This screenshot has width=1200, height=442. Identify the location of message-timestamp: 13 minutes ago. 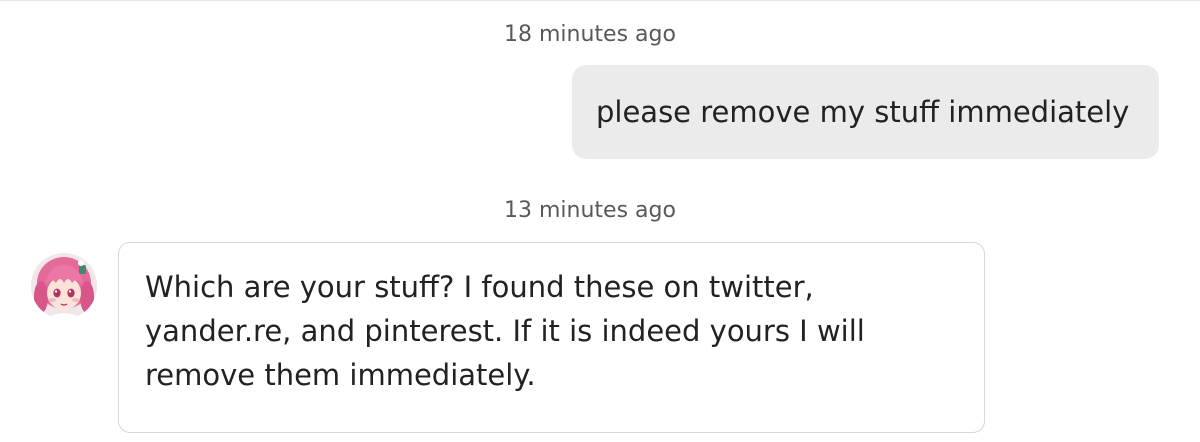
(590, 210).